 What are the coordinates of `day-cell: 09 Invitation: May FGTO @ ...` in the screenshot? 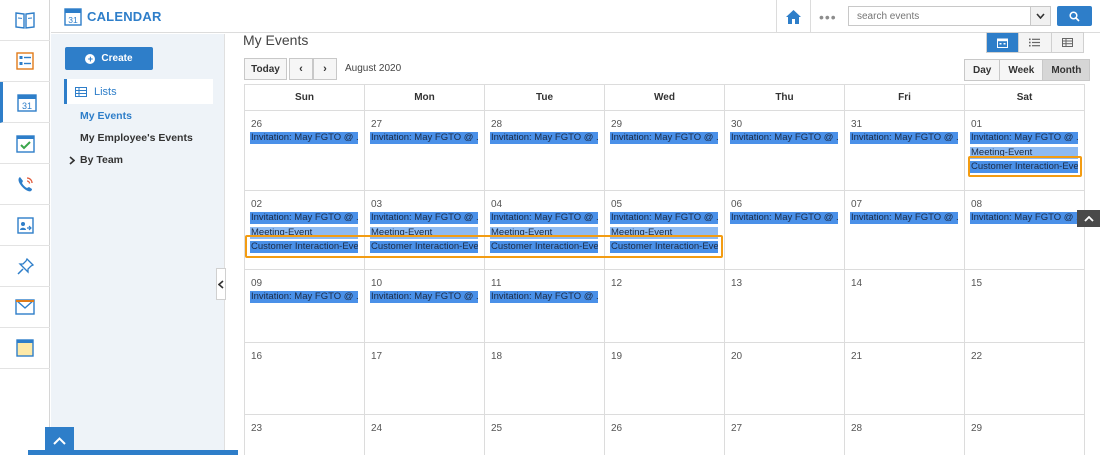 It's located at (305, 306).